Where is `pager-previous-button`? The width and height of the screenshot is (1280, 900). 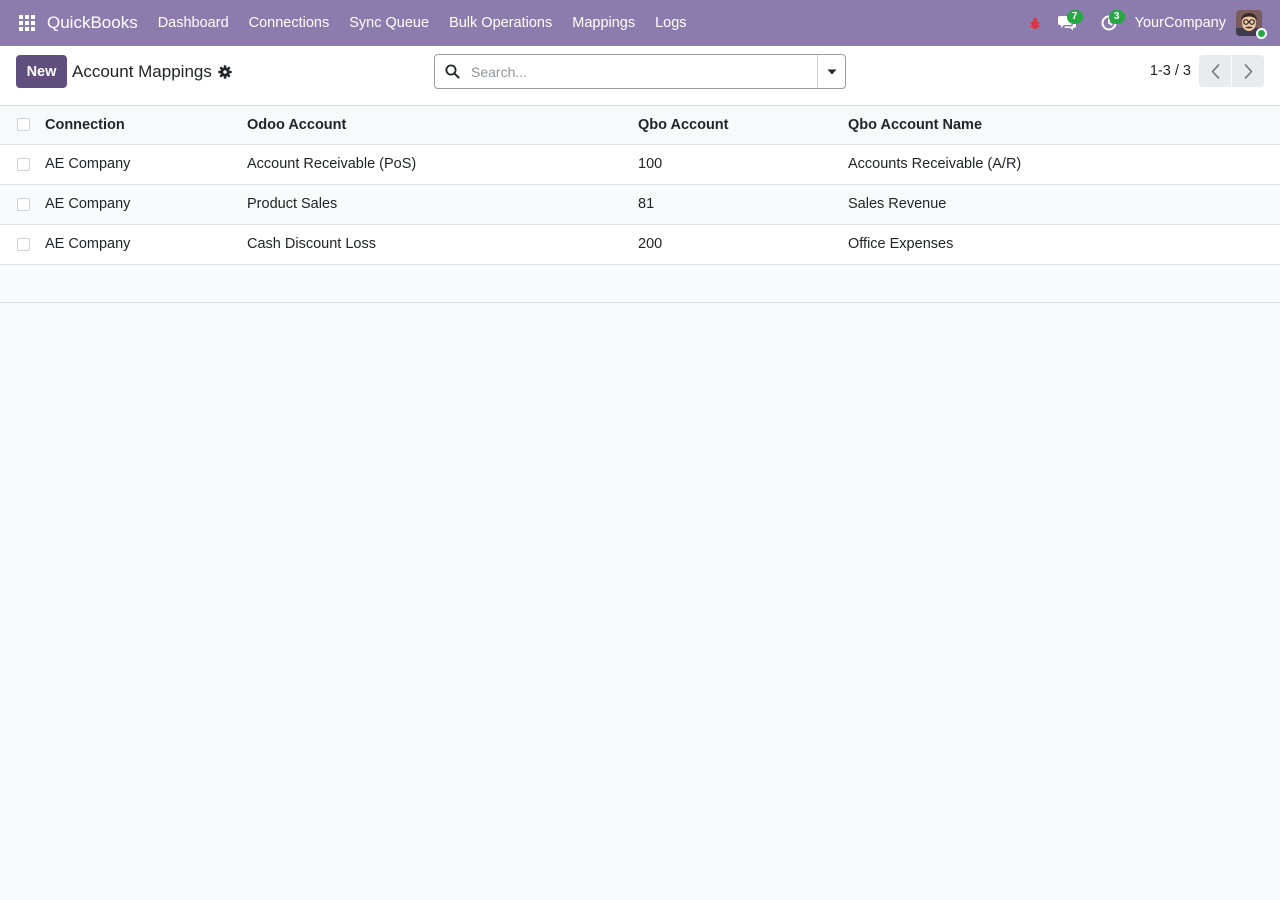 pager-previous-button is located at coordinates (1215, 71).